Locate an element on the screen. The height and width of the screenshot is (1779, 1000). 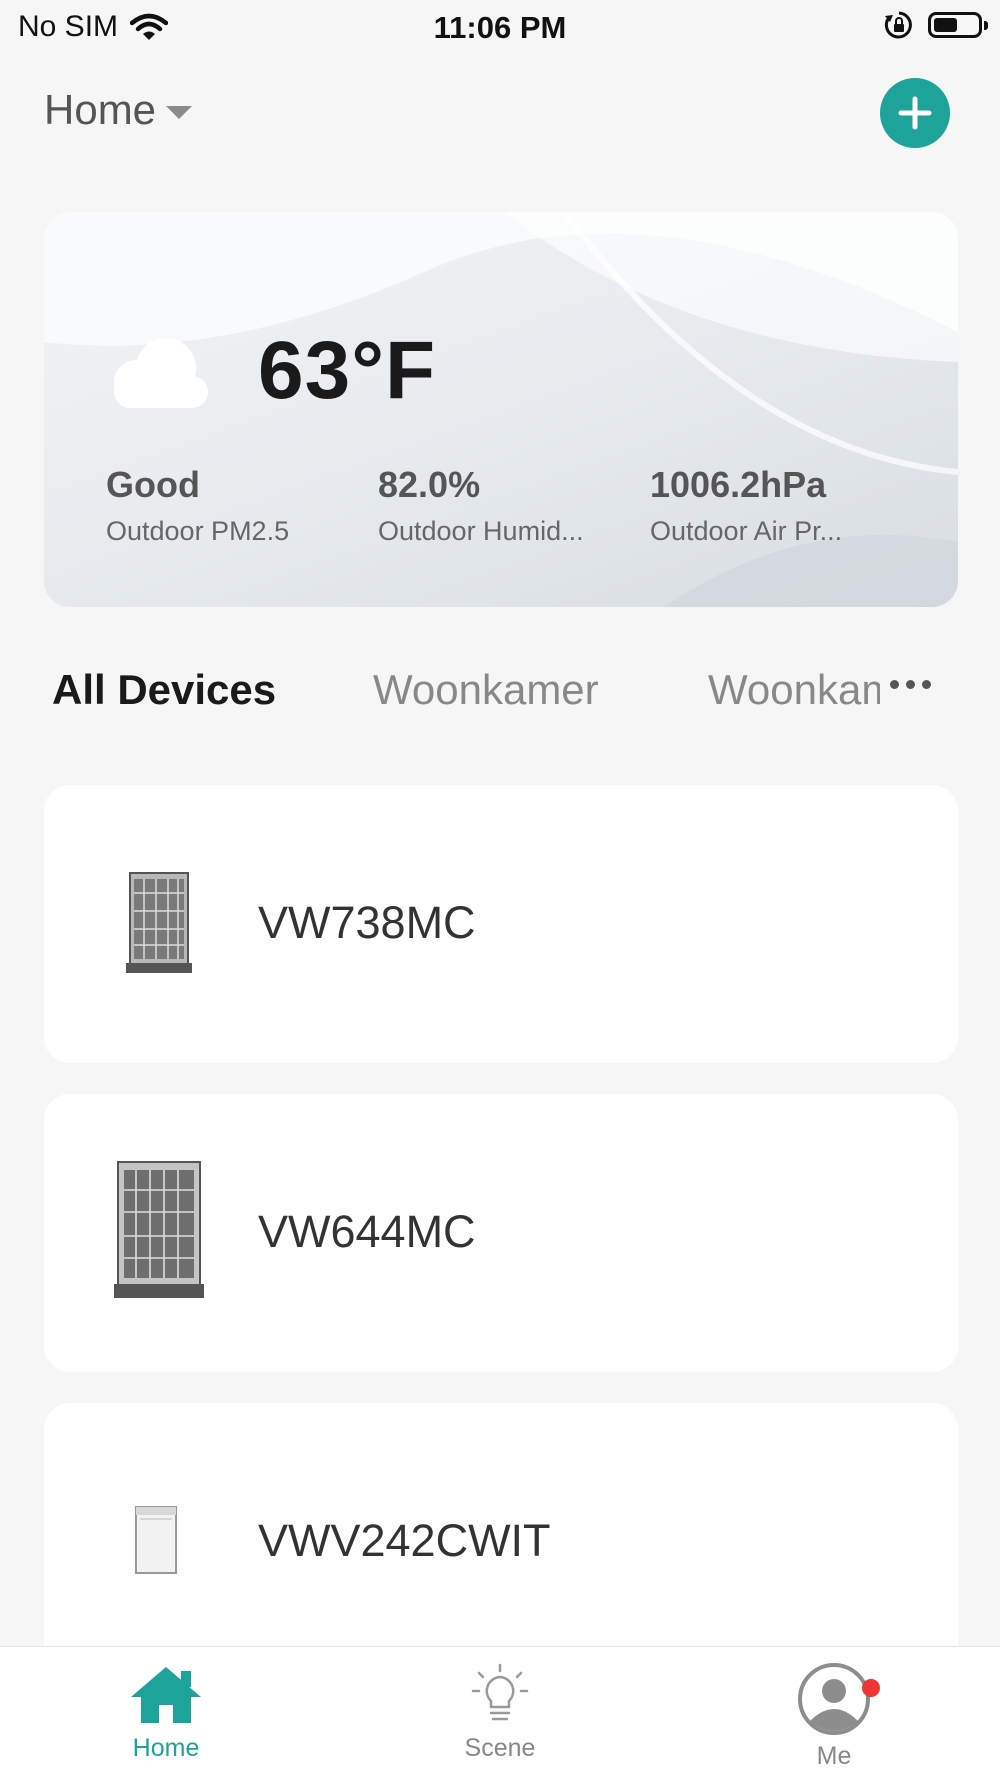
tabbar-label: Scene is located at coordinates (500, 1748).